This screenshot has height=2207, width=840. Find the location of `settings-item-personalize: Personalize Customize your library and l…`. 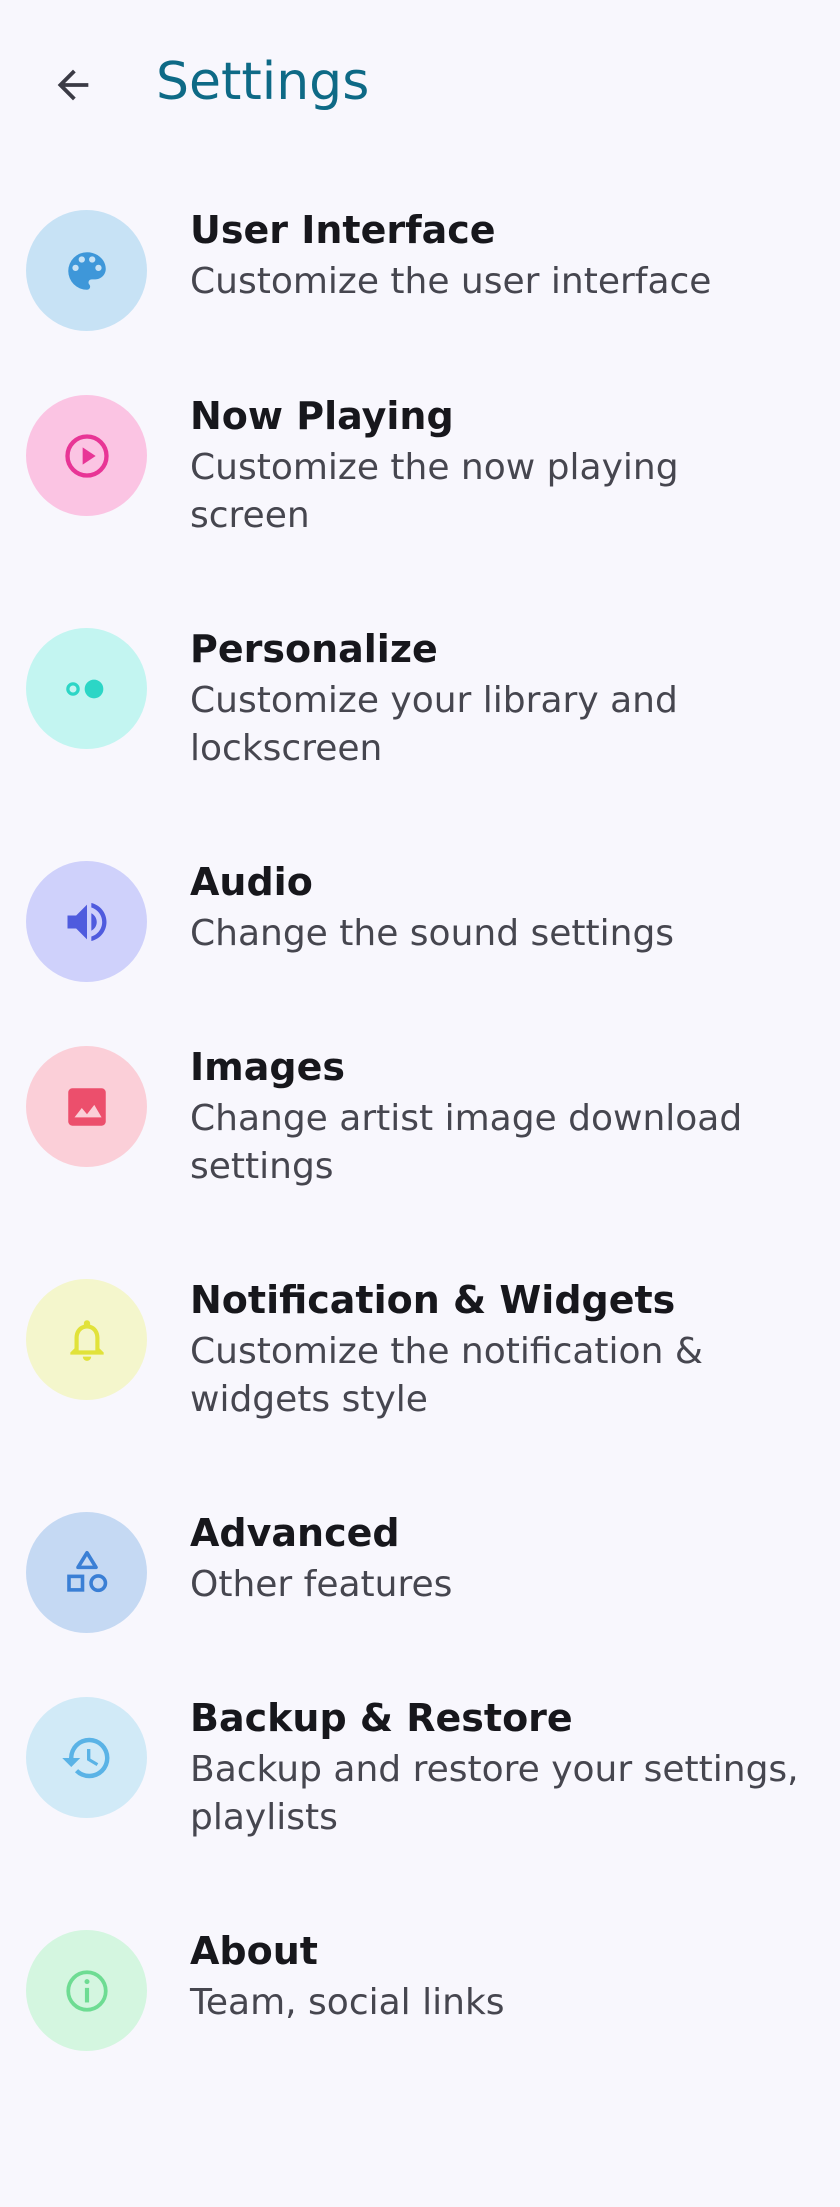

settings-item-personalize: Personalize Customize your library and l… is located at coordinates (420, 715).